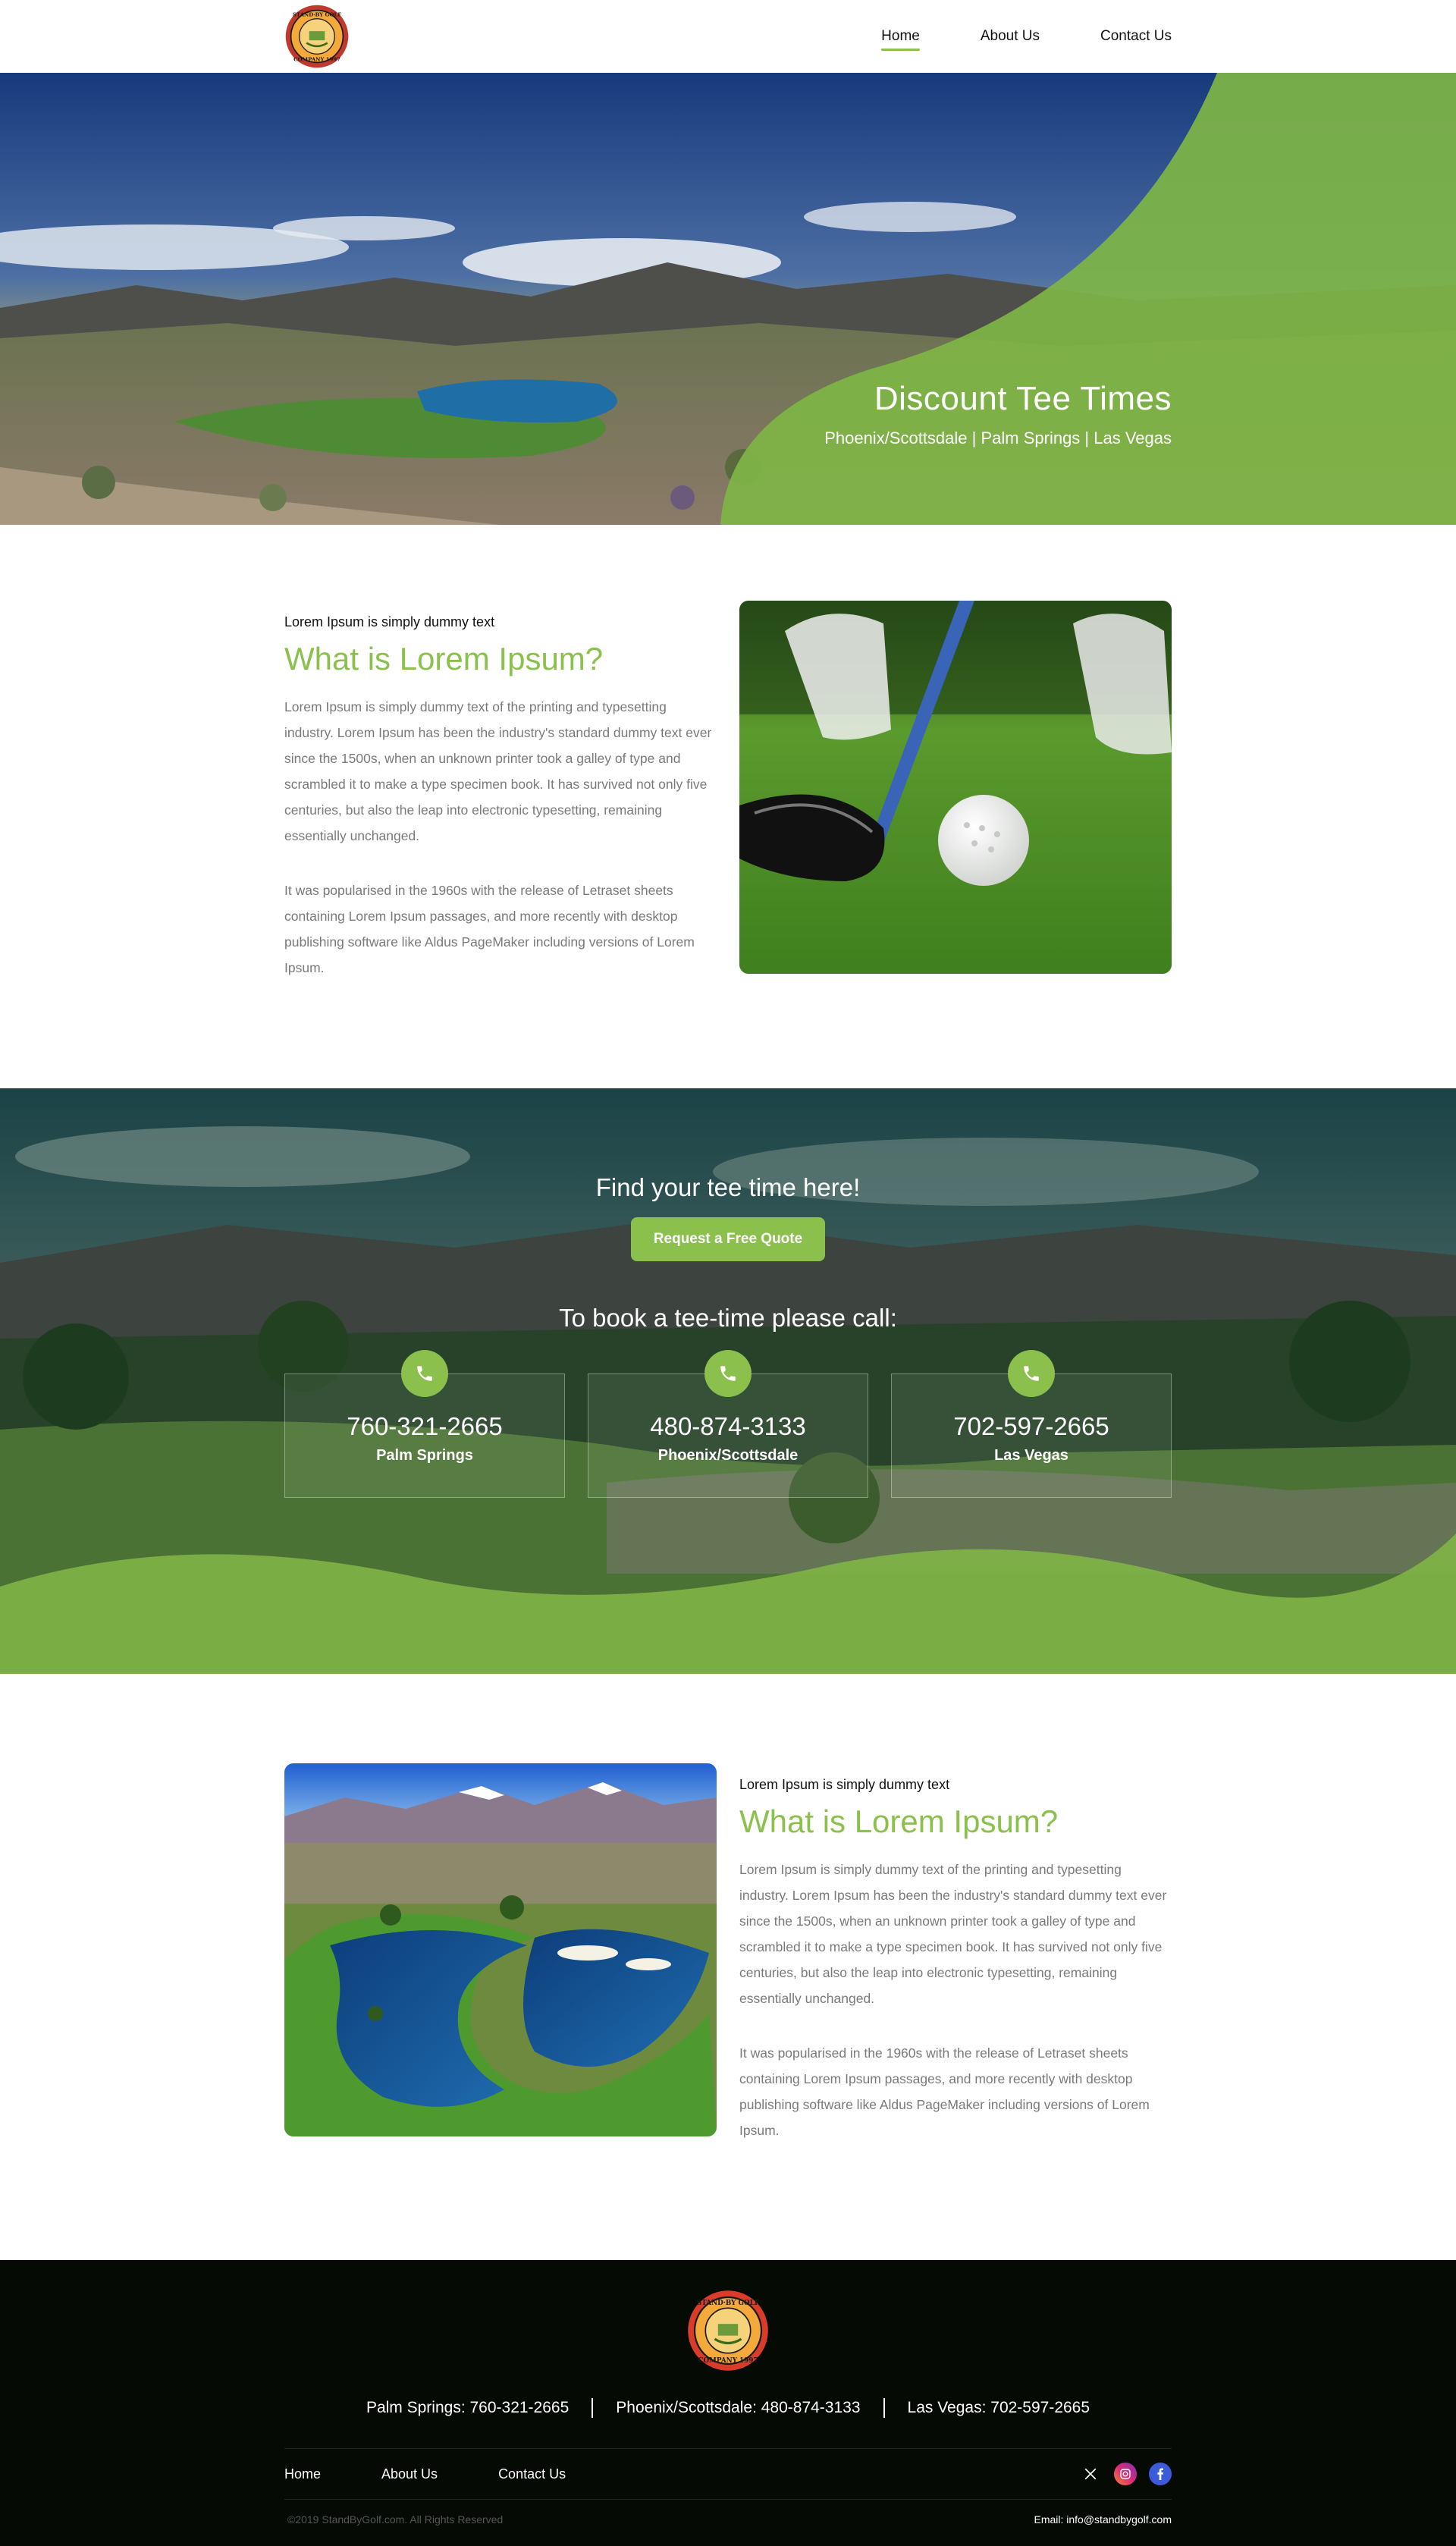 Image resolution: width=1456 pixels, height=2546 pixels. What do you see at coordinates (728, 2331) in the screenshot?
I see `footer-logo: STAND·BY GOLF COMPANY 1997` at bounding box center [728, 2331].